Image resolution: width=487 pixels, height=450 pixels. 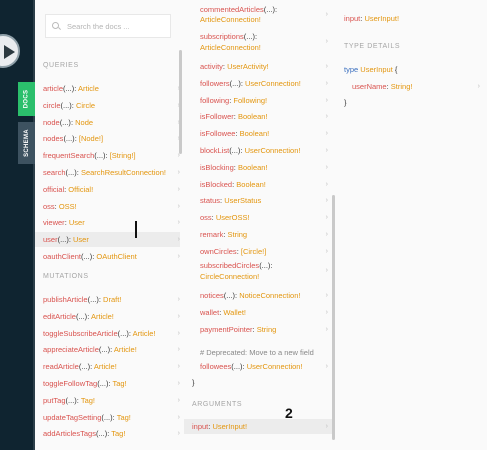 I want to click on mutation-putTag: putTag(...): Tag! ›, so click(x=111, y=400).